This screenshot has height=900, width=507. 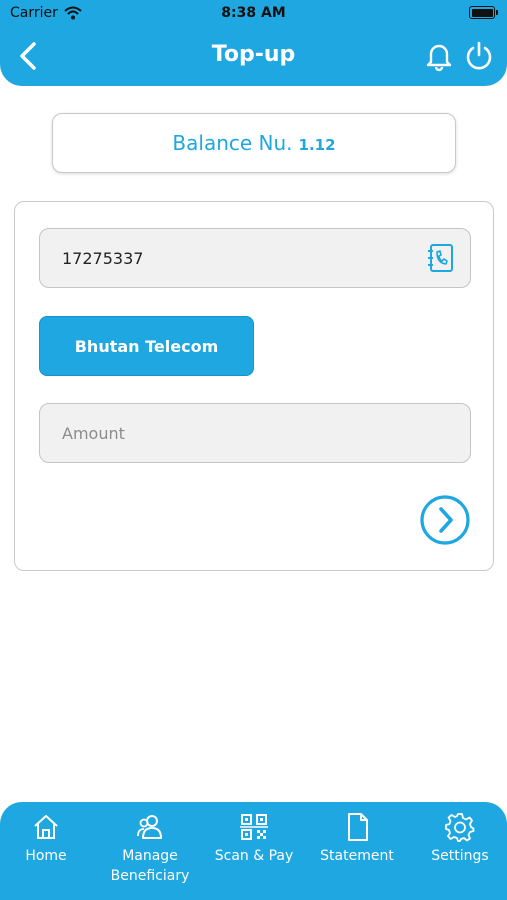 What do you see at coordinates (445, 520) in the screenshot?
I see `next-arrow-button` at bounding box center [445, 520].